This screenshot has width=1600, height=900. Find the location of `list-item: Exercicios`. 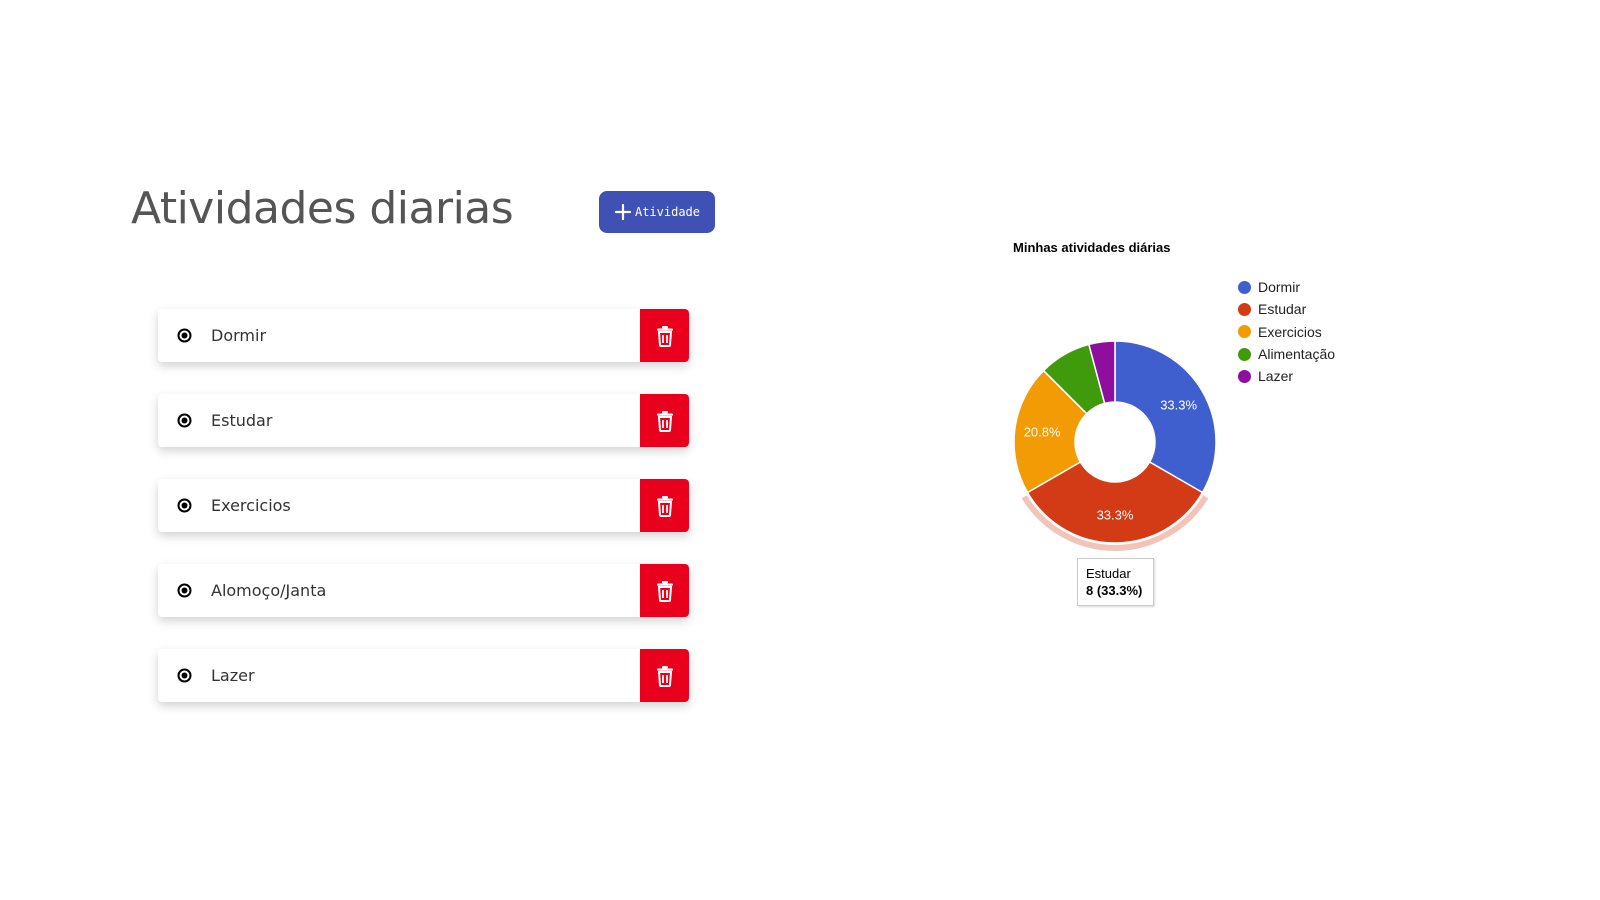

list-item: Exercicios is located at coordinates (423, 505).